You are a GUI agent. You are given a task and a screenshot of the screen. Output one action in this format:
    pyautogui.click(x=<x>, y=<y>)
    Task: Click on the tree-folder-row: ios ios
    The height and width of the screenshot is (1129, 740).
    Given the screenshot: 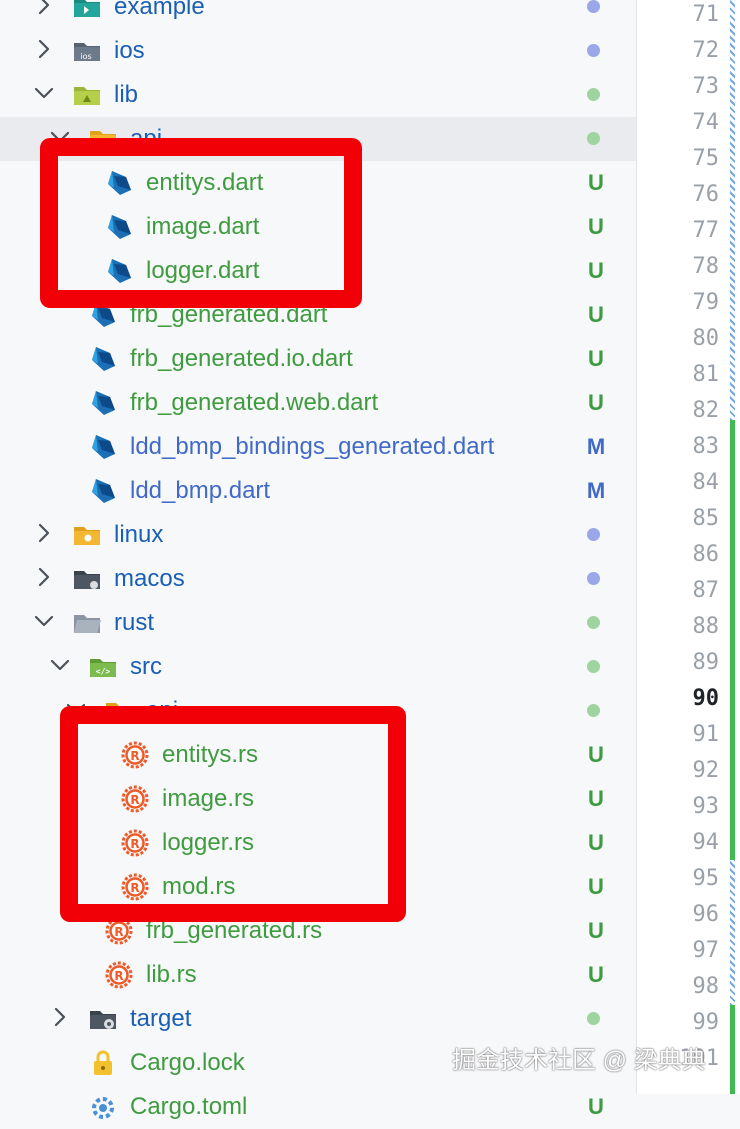 What is the action you would take?
    pyautogui.click(x=318, y=51)
    